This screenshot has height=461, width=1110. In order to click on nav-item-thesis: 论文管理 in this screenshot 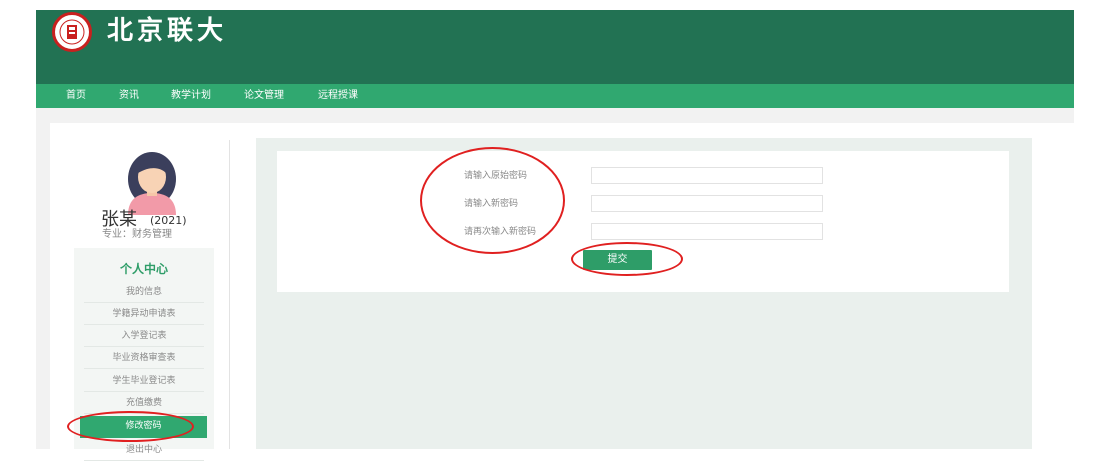, I will do `click(264, 96)`.